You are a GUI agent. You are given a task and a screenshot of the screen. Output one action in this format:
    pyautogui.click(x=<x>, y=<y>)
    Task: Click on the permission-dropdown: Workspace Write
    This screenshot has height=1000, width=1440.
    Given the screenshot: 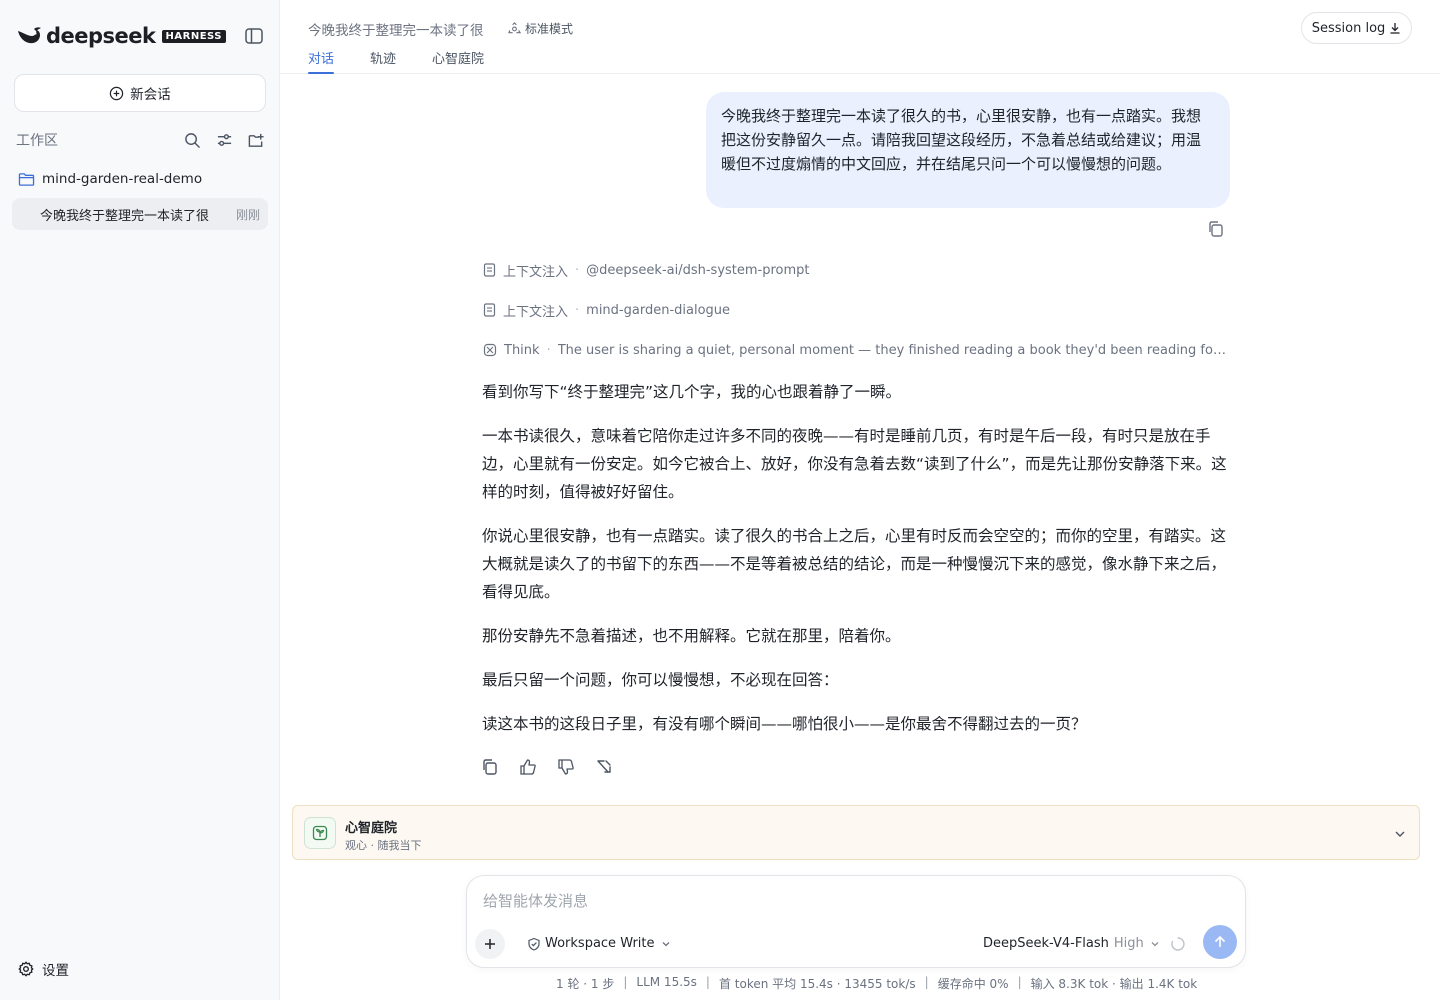 What is the action you would take?
    pyautogui.click(x=601, y=943)
    